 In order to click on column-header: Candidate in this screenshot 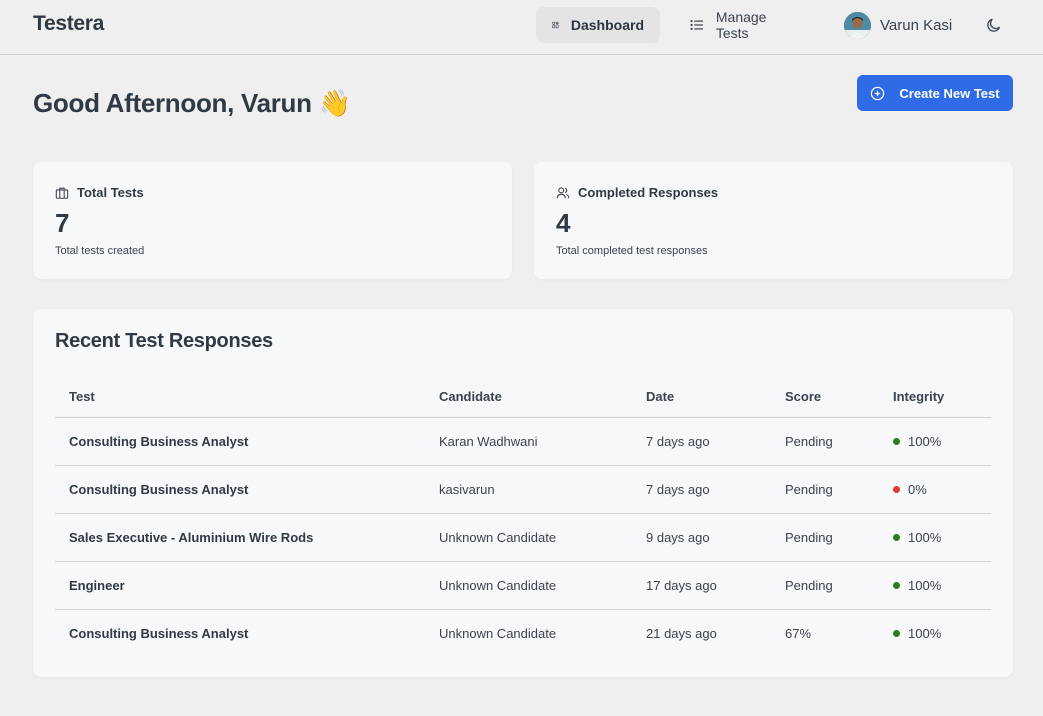, I will do `click(528, 397)`.